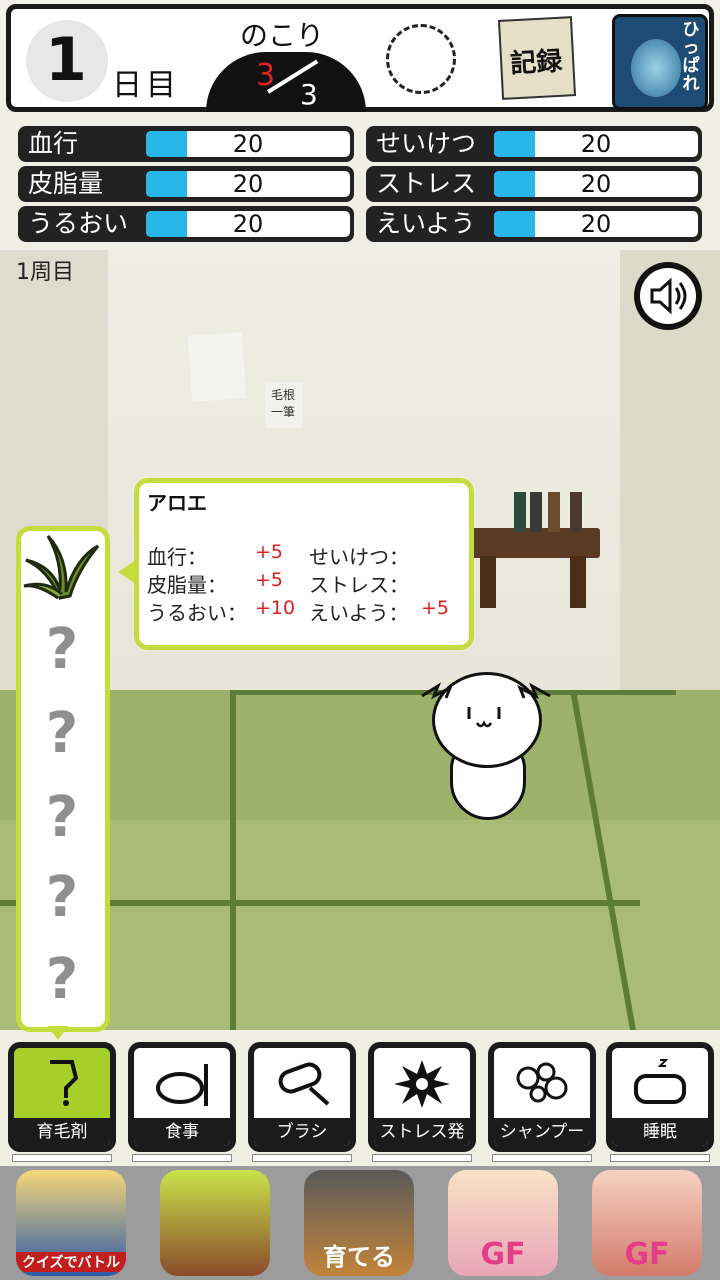 Image resolution: width=720 pixels, height=1280 pixels. I want to click on action-shampoo: シャンプー, so click(542, 1097).